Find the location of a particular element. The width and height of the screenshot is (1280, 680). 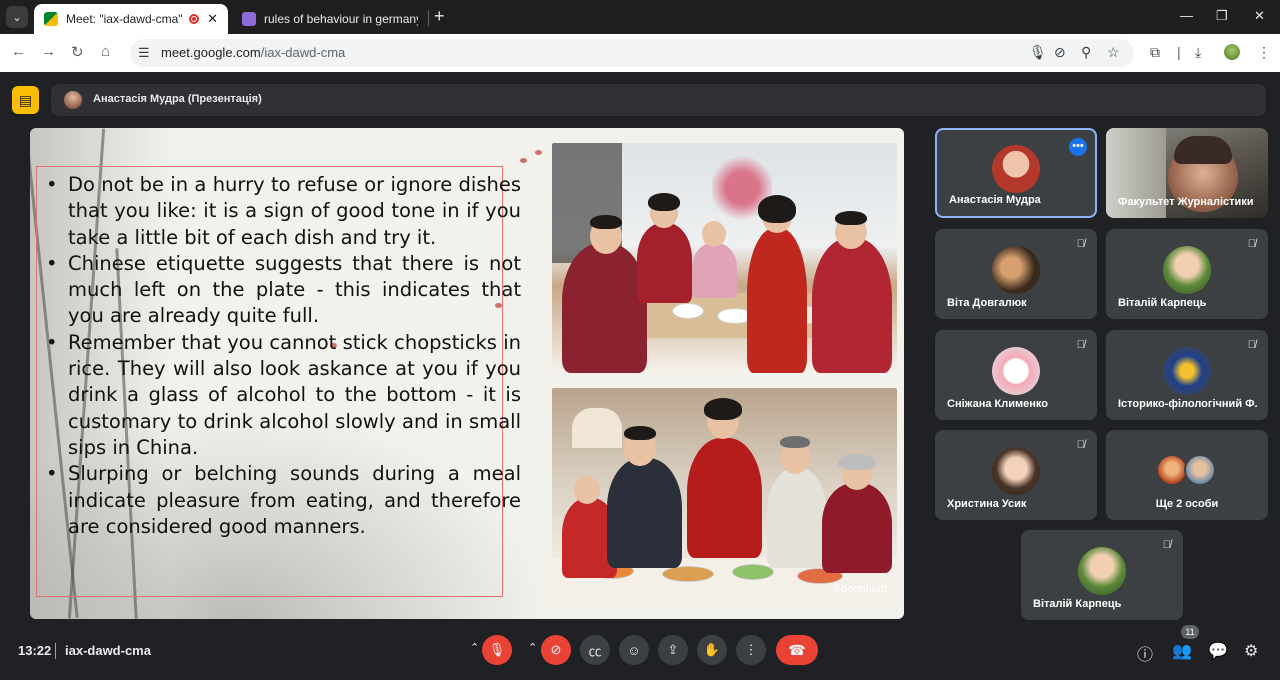

download-icon: ⤓ is located at coordinates (1198, 52).